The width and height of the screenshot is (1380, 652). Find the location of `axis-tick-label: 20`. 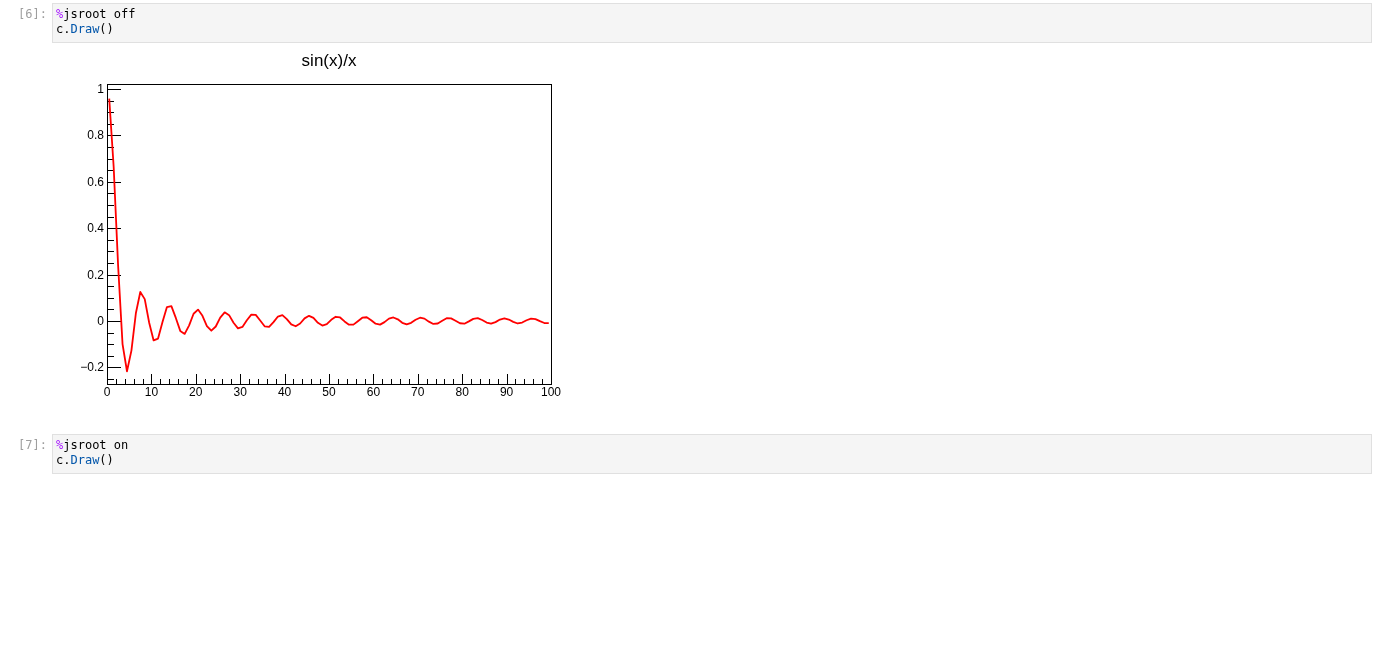

axis-tick-label: 20 is located at coordinates (196, 392).